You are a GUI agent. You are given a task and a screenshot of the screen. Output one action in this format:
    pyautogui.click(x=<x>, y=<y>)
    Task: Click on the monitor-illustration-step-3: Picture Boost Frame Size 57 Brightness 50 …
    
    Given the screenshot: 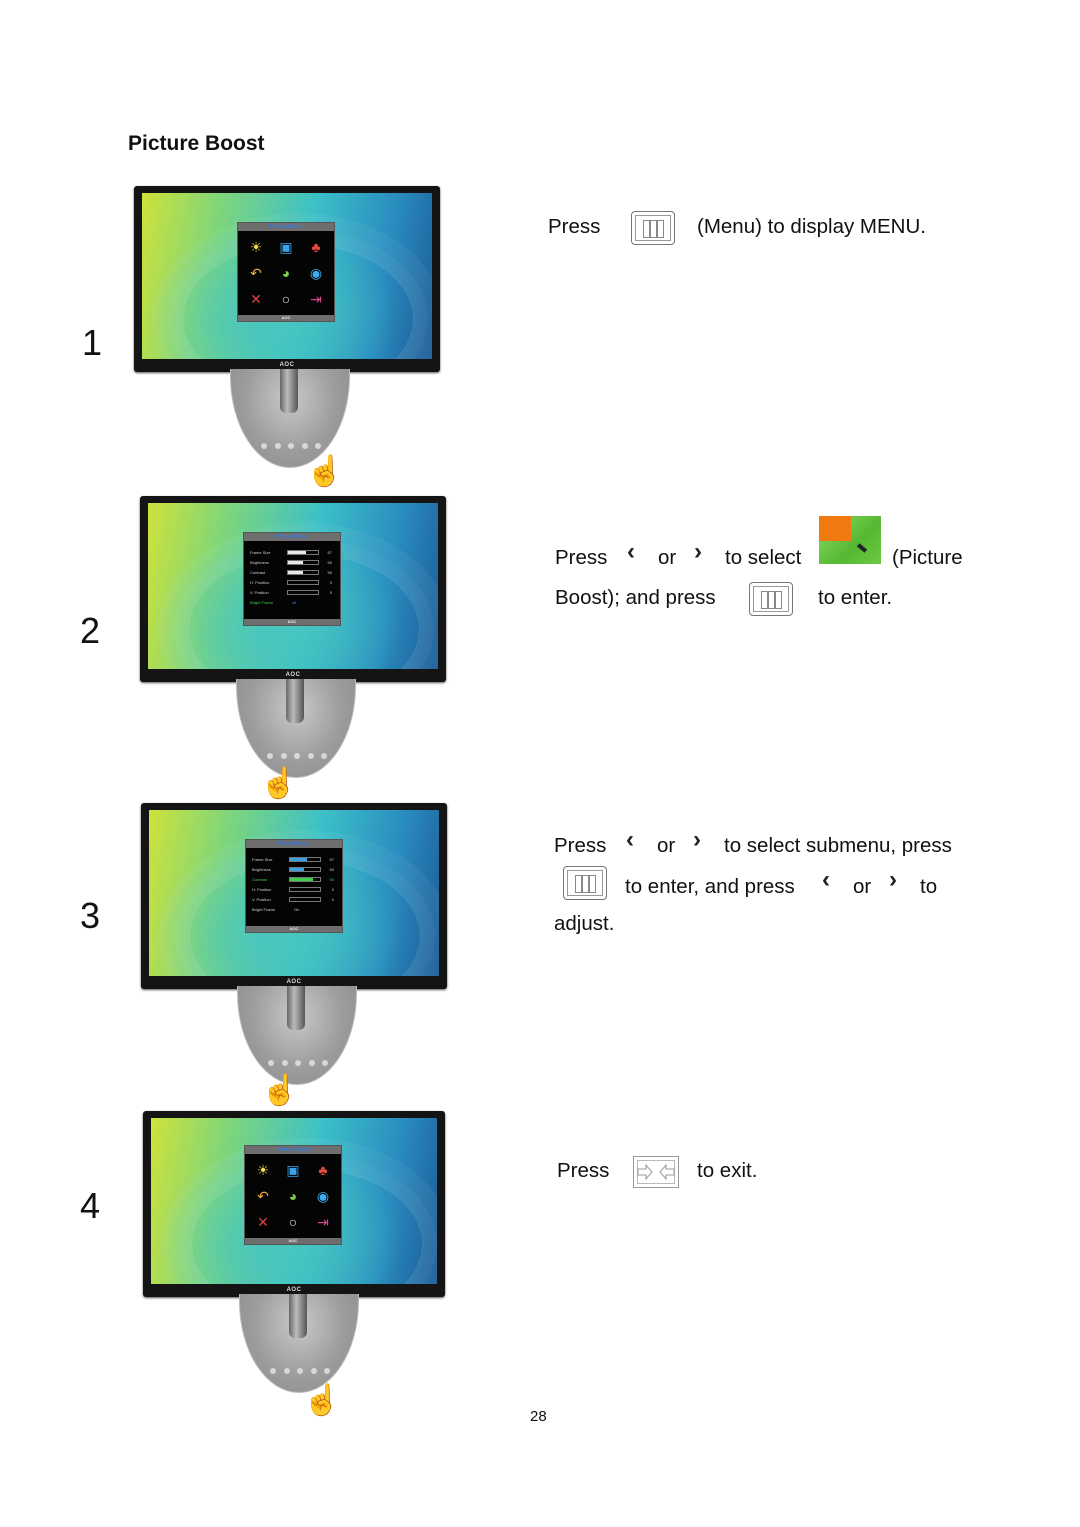 What is the action you would take?
    pyautogui.click(x=296, y=963)
    